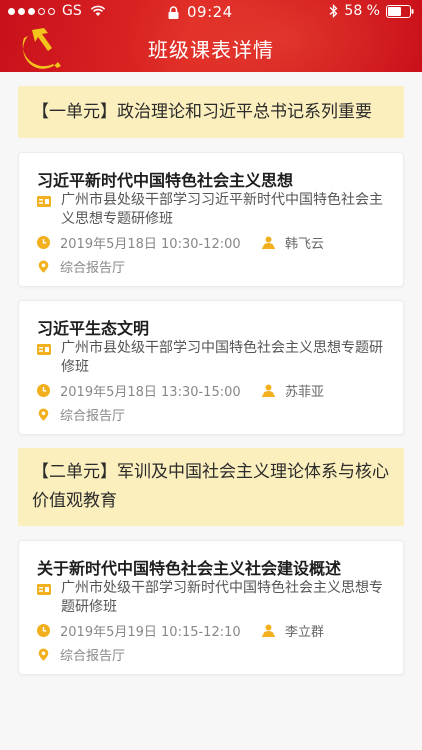  What do you see at coordinates (150, 392) in the screenshot?
I see `course-datetime: 2019年5月18日 13:30-15:00` at bounding box center [150, 392].